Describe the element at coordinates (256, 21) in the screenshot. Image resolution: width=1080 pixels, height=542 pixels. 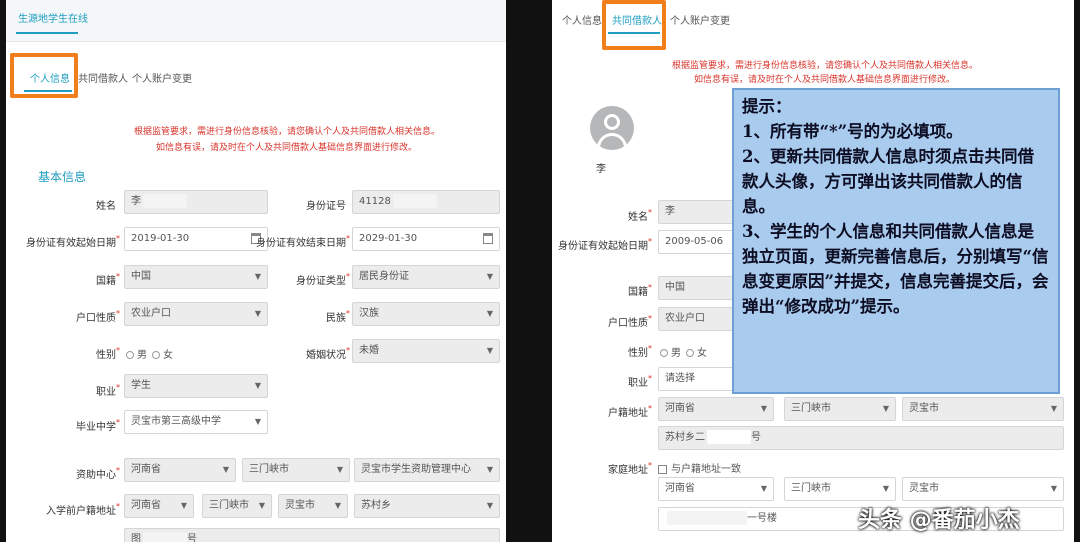
I see `top-nav-strip: 生源地学生在线` at that location.